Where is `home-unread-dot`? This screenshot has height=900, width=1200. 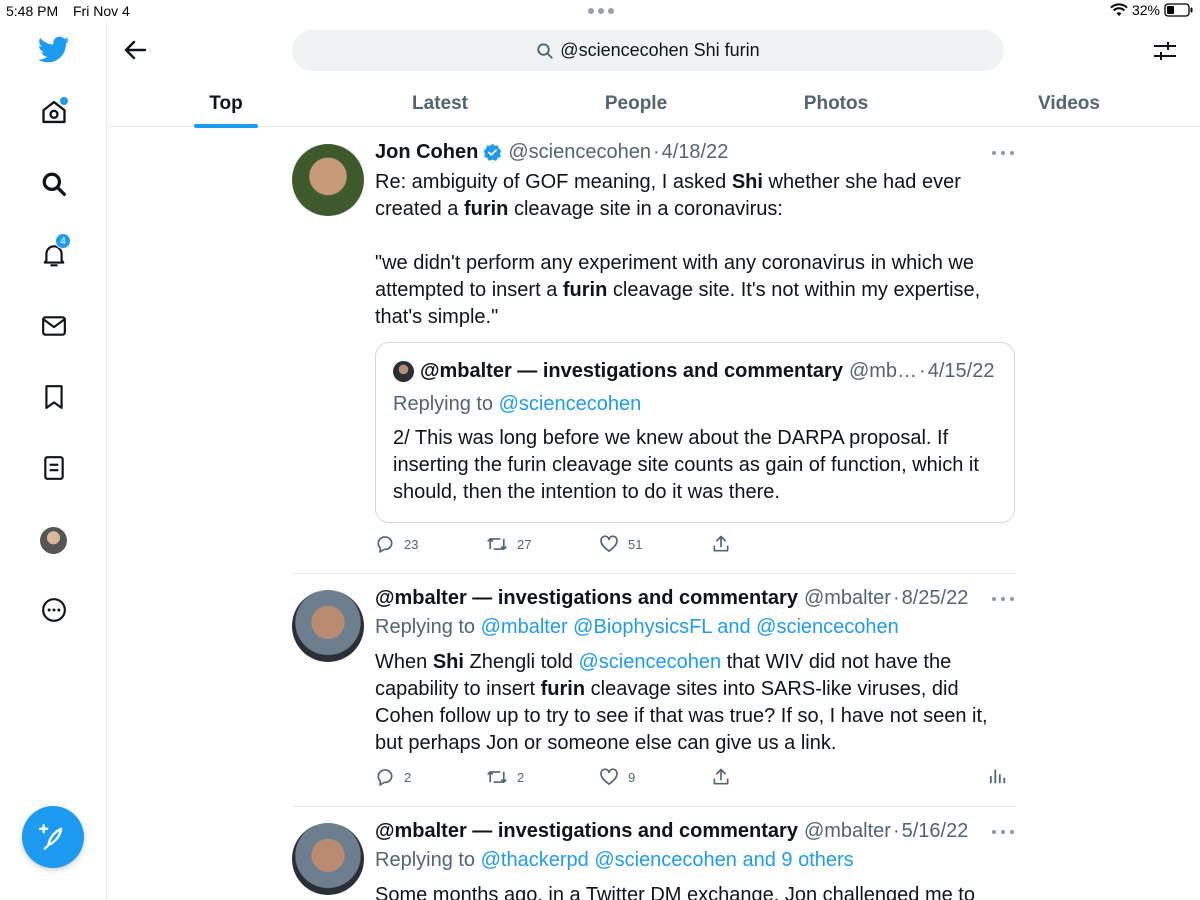 home-unread-dot is located at coordinates (64, 101).